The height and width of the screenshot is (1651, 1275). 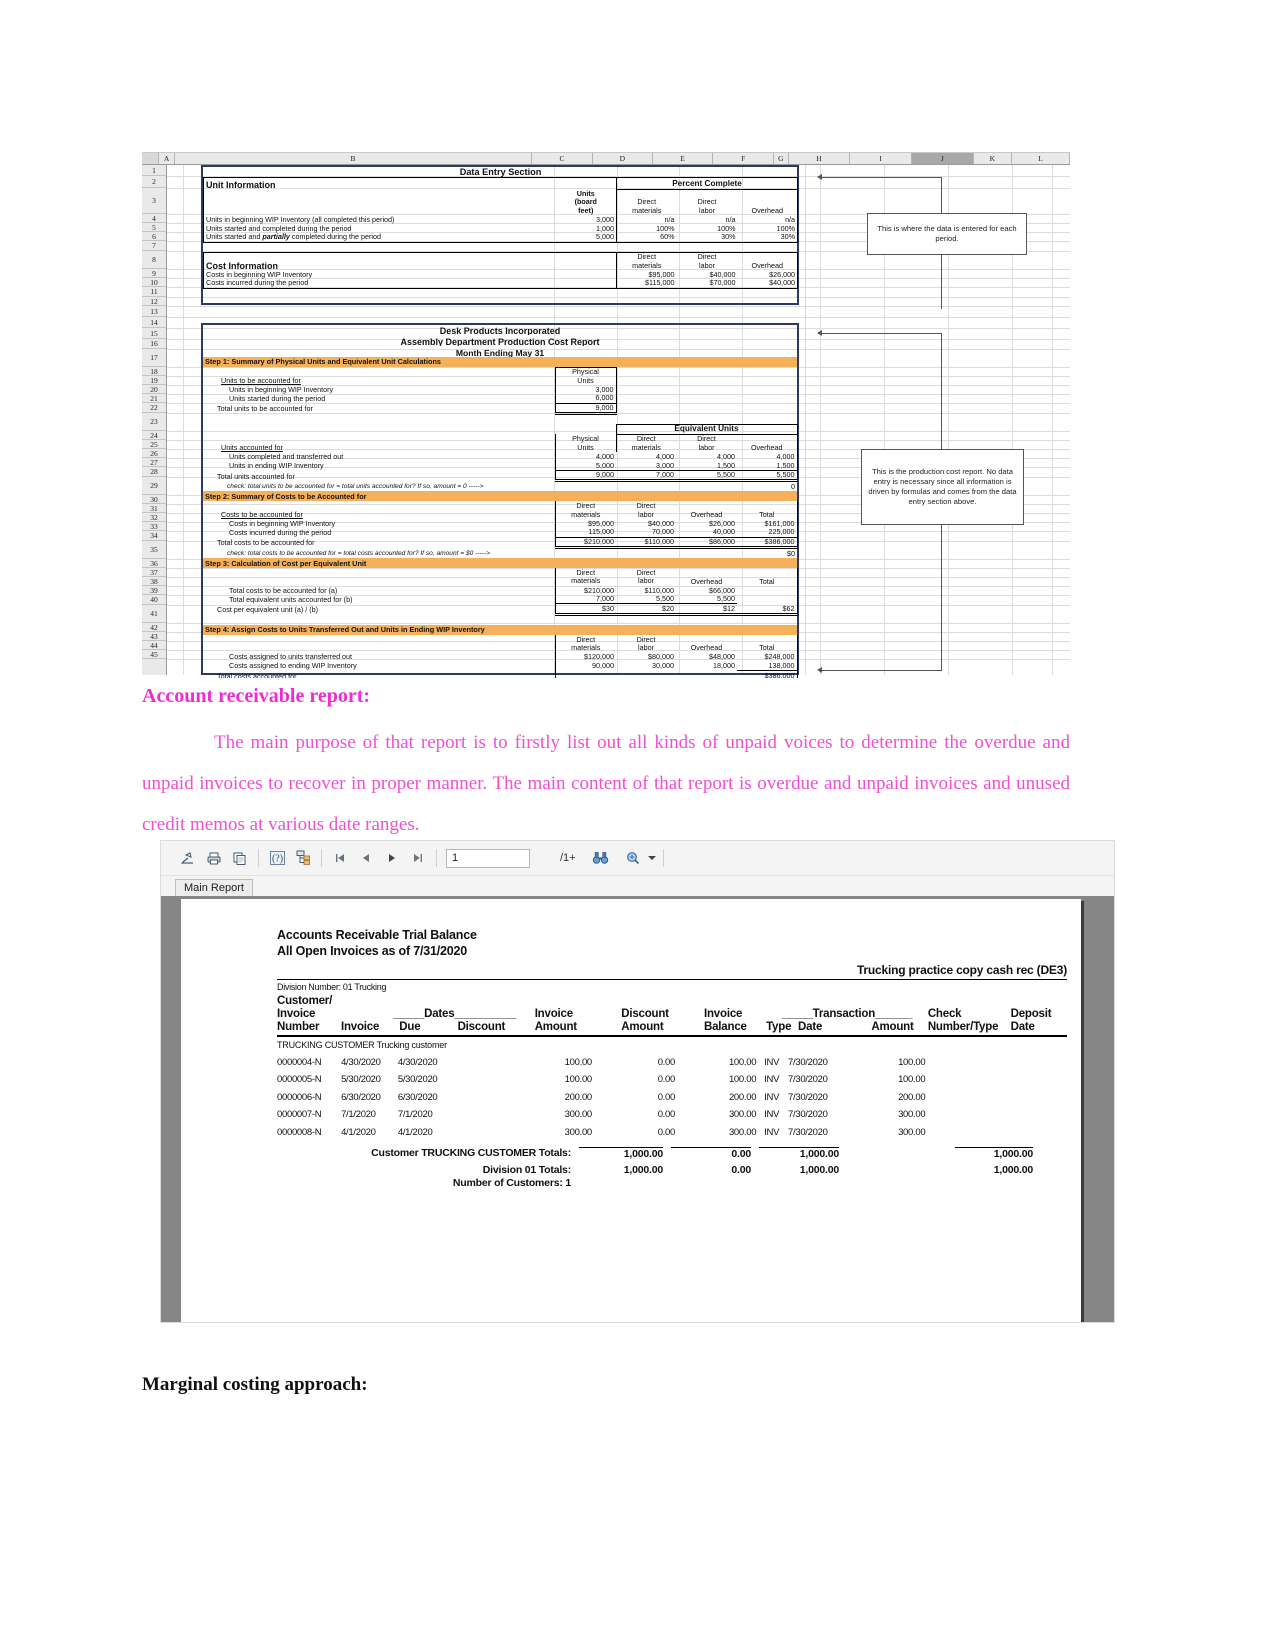 What do you see at coordinates (277, 858) in the screenshot?
I see `help-icon: (?)` at bounding box center [277, 858].